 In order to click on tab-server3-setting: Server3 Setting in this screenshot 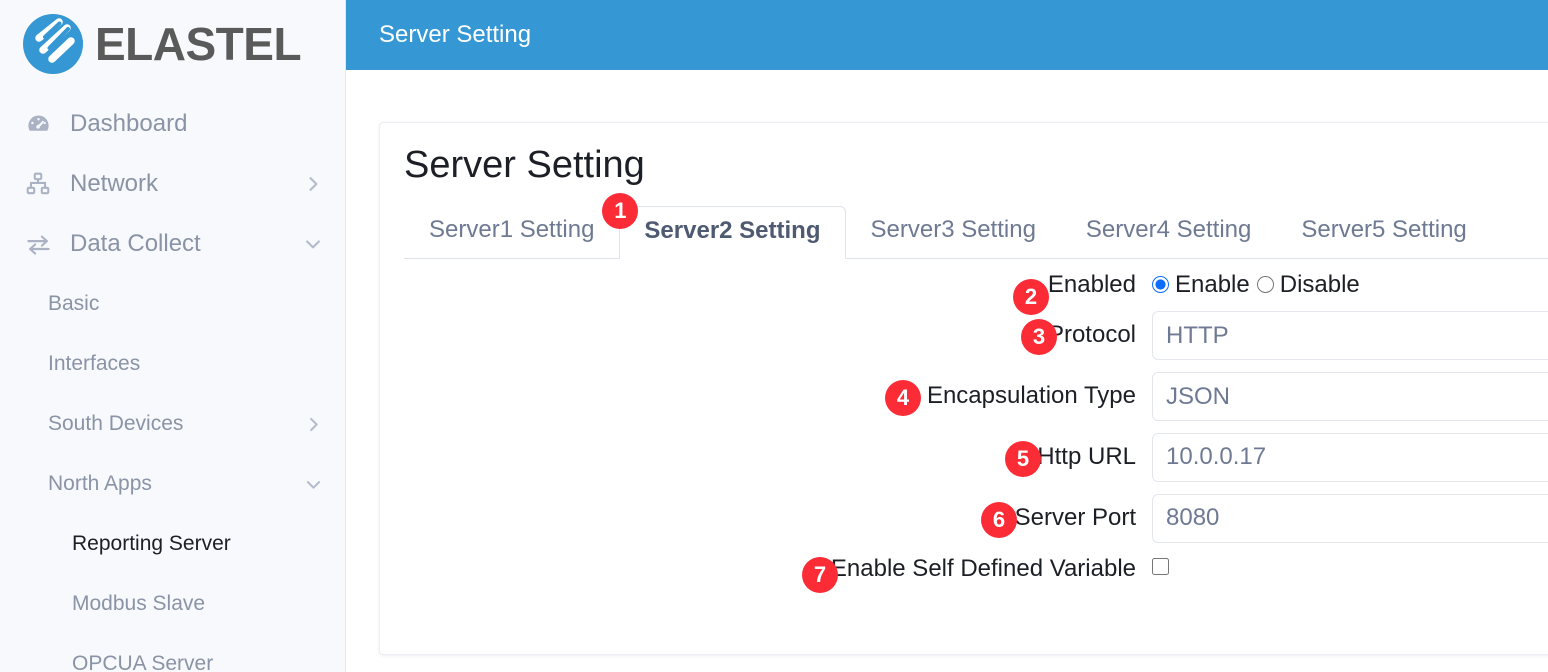, I will do `click(953, 231)`.